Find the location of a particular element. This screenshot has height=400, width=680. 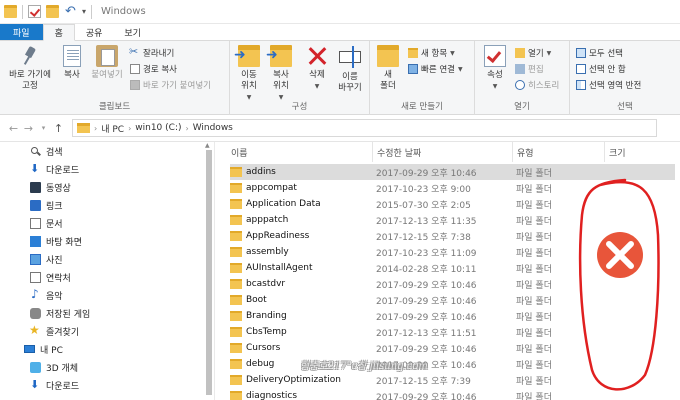

organize-group-label: 구성 is located at coordinates (299, 107).